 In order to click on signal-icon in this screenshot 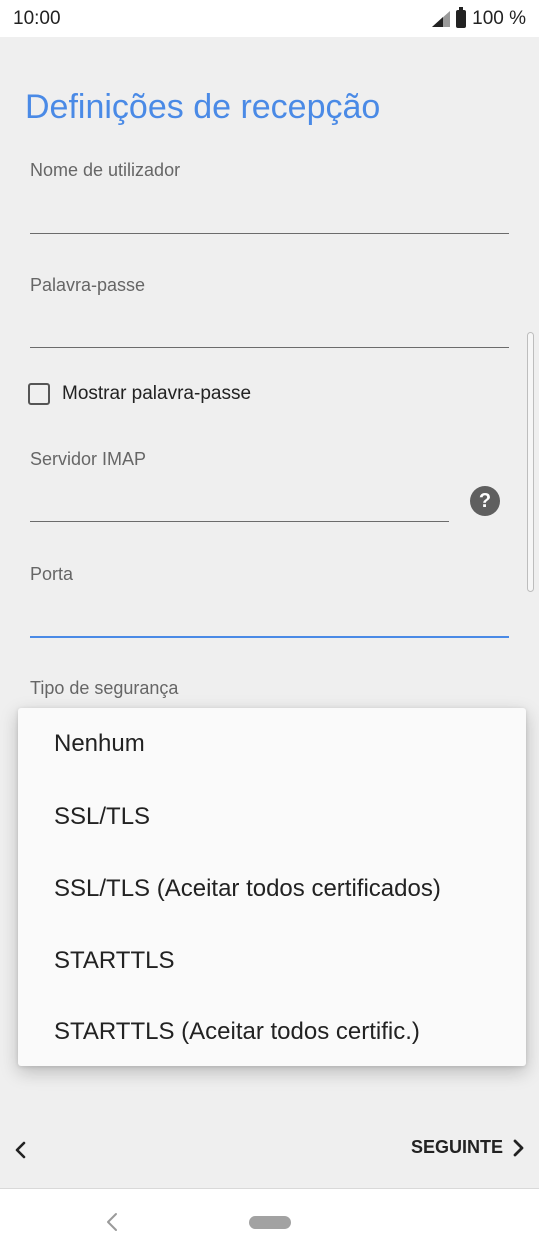, I will do `click(441, 18)`.